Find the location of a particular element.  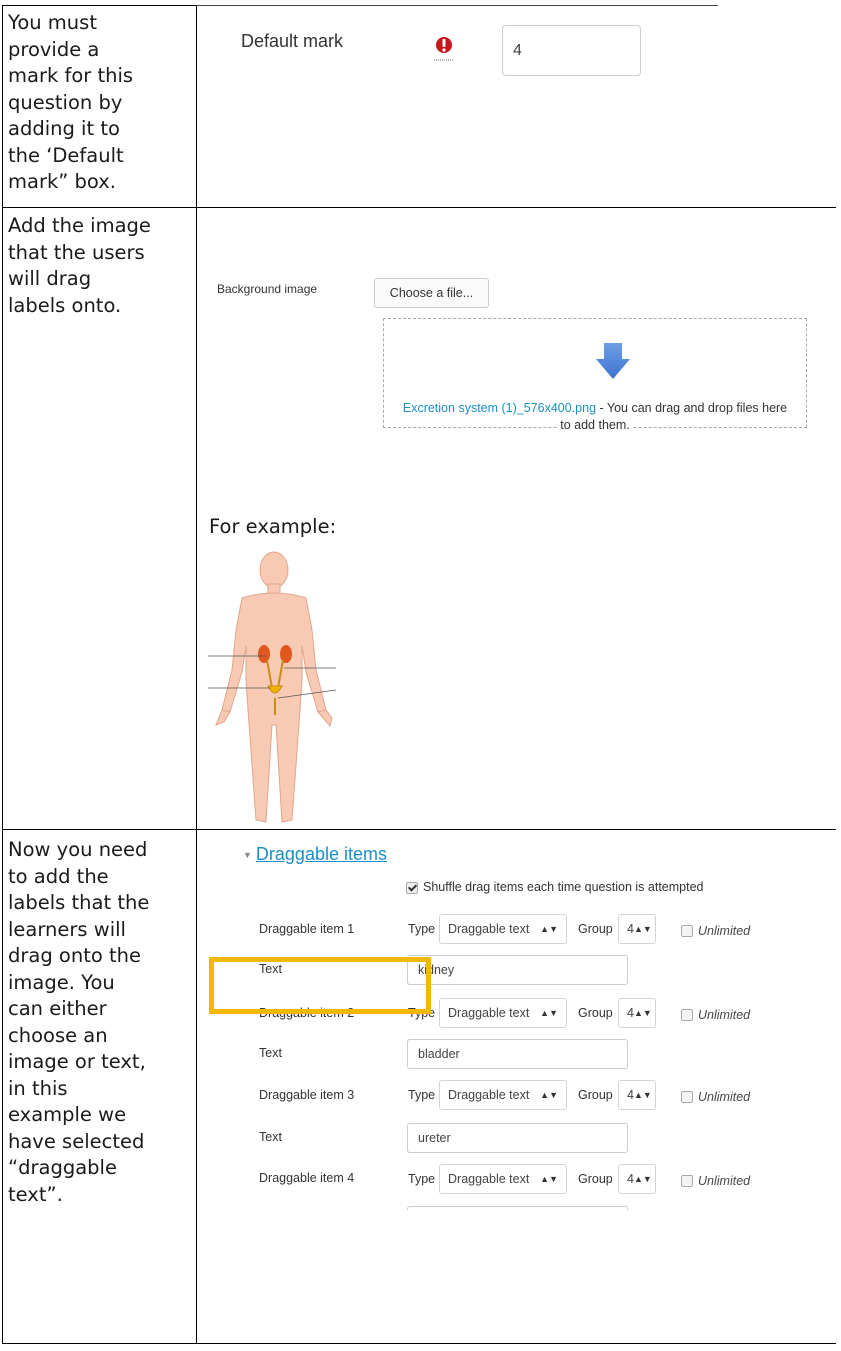

instruction-line: question by is located at coordinates (65, 102).